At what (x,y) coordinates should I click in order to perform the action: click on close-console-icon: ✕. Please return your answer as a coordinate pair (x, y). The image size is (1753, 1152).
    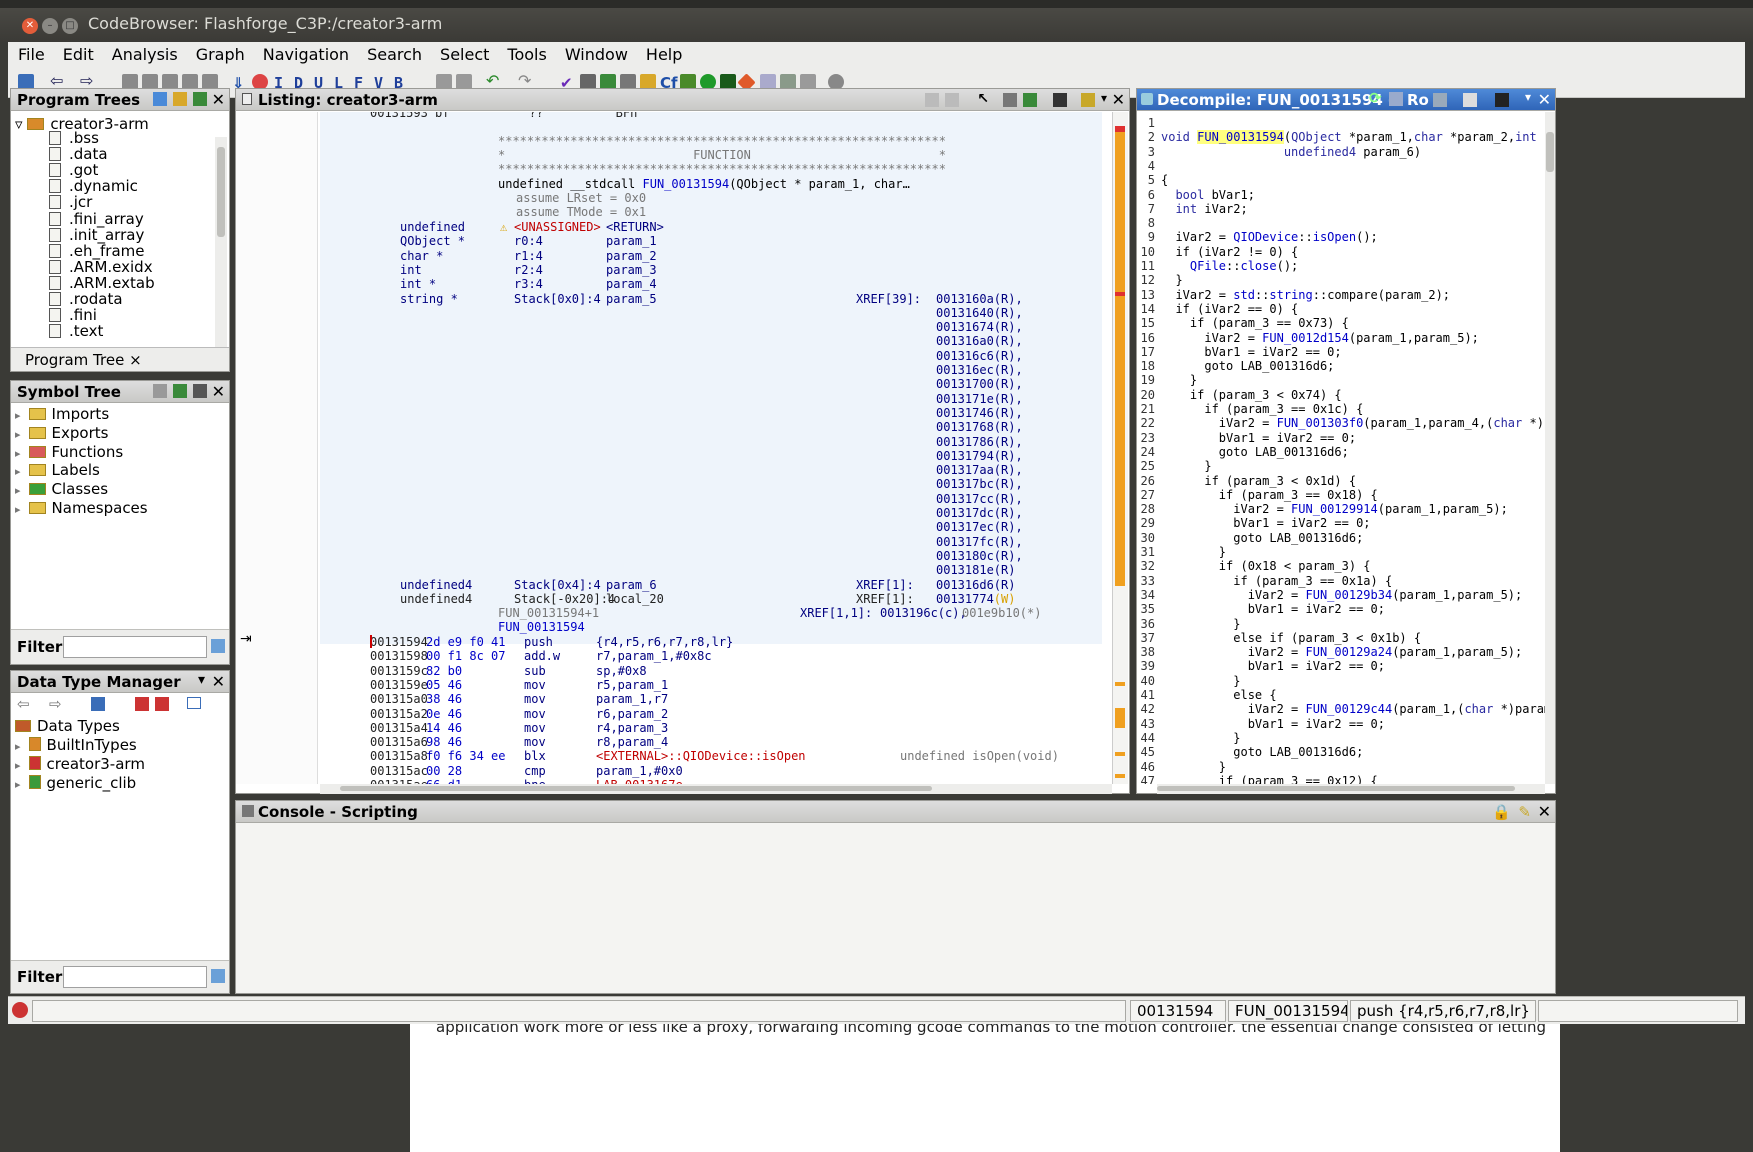
    Looking at the image, I should click on (1544, 811).